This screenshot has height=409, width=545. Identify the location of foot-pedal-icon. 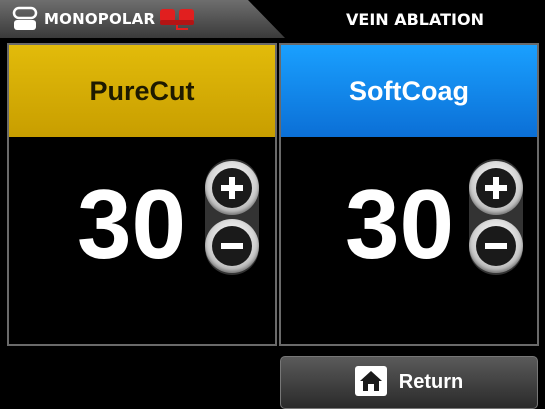
(178, 22).